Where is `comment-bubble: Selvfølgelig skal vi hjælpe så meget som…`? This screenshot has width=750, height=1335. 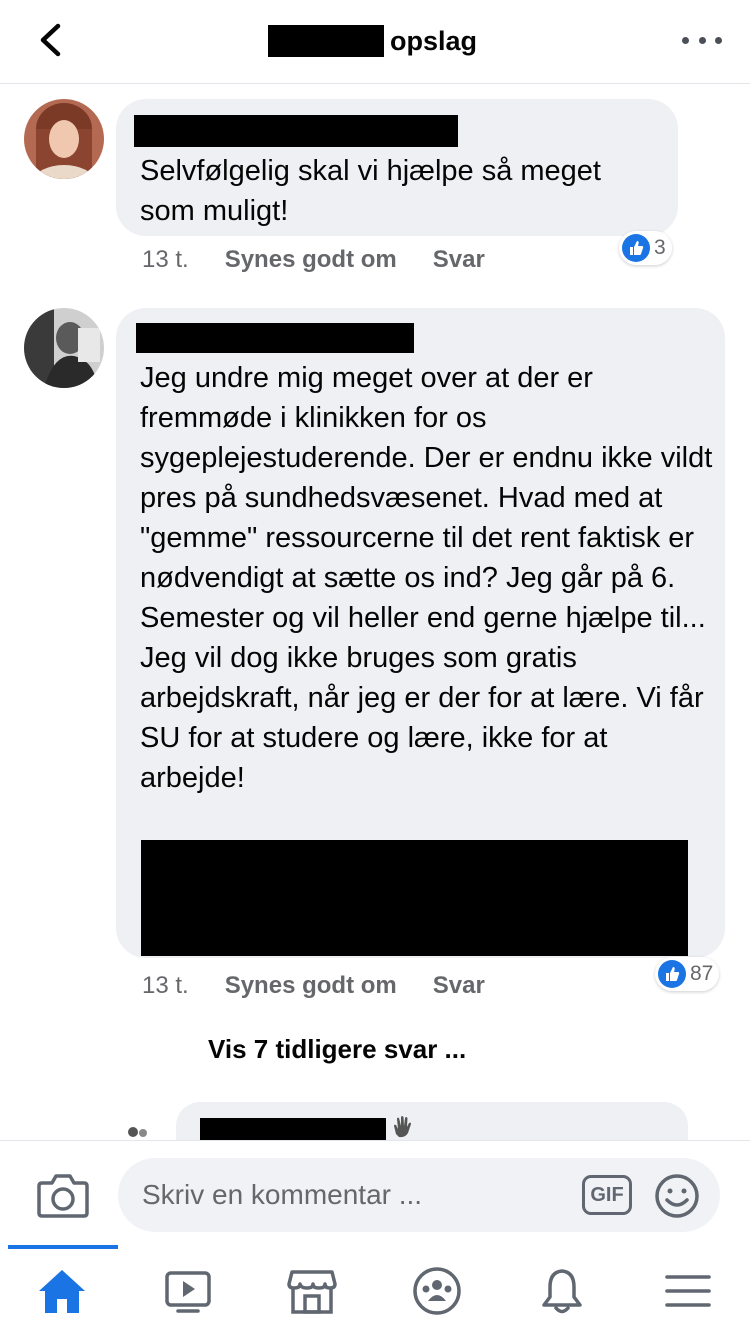
comment-bubble: Selvfølgelig skal vi hjælpe så meget som… is located at coordinates (397, 167).